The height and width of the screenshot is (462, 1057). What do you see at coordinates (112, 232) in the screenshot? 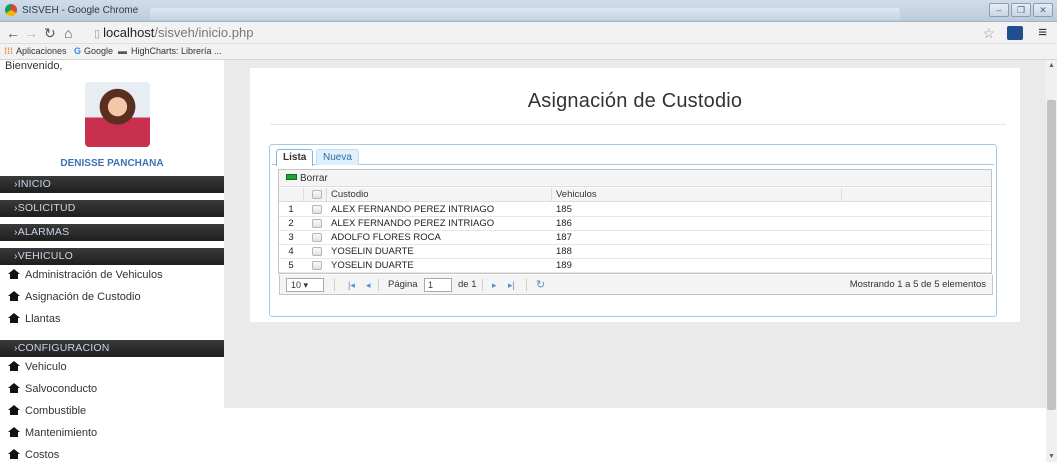
I see `menu-section-alarmas: ›ALARMAS` at bounding box center [112, 232].